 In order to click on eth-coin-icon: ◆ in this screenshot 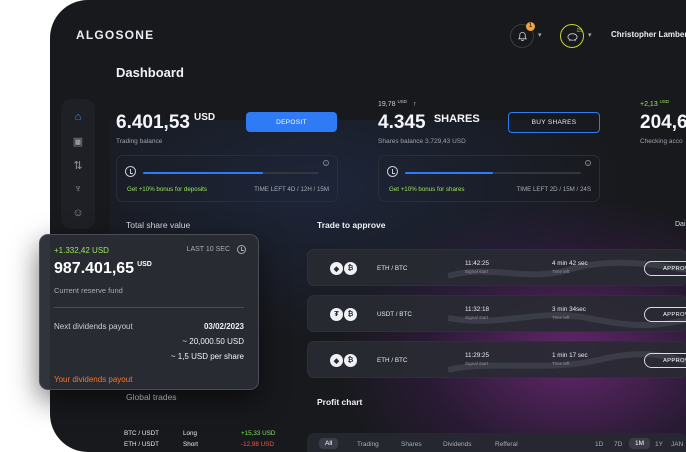, I will do `click(336, 268)`.